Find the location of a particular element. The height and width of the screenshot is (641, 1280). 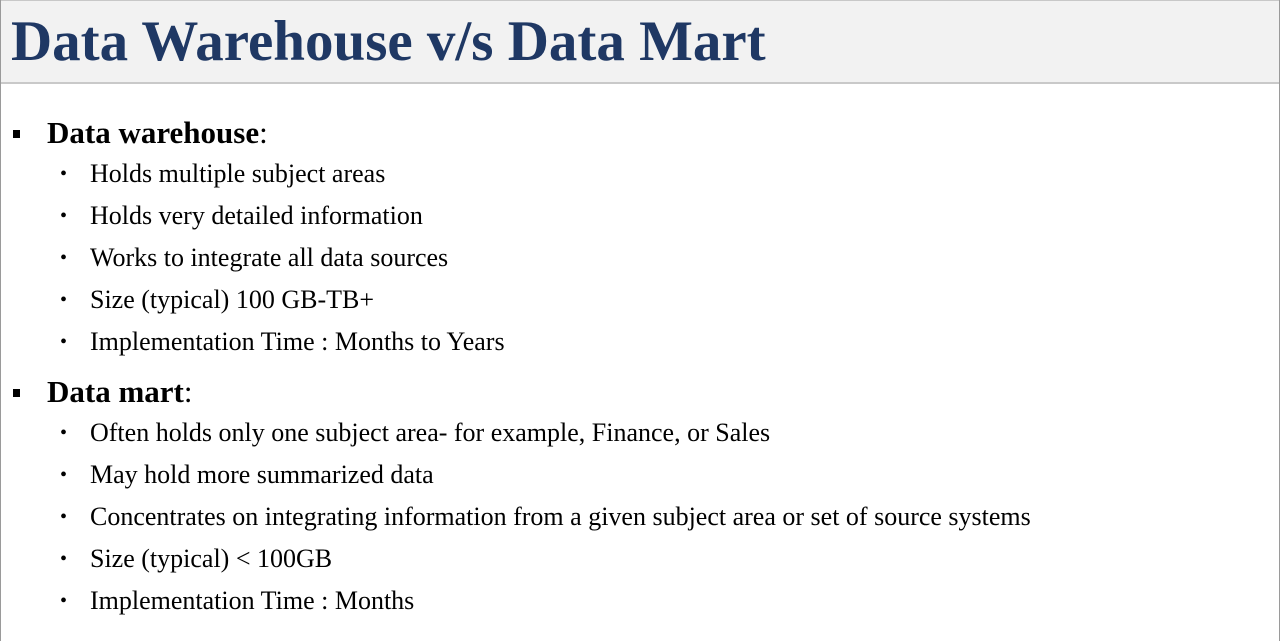

section-heading: Data mart: is located at coordinates (636, 392).